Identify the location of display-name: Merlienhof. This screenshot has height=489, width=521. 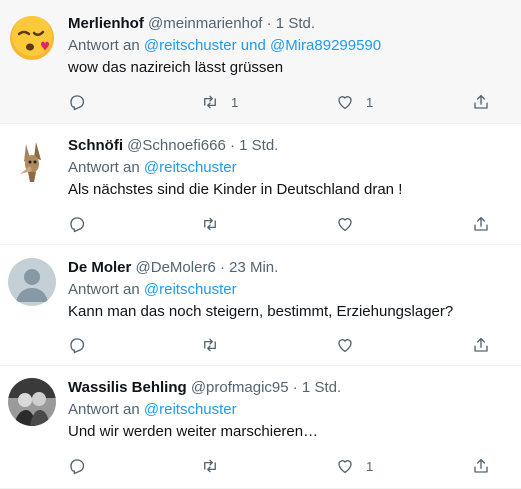
(106, 23).